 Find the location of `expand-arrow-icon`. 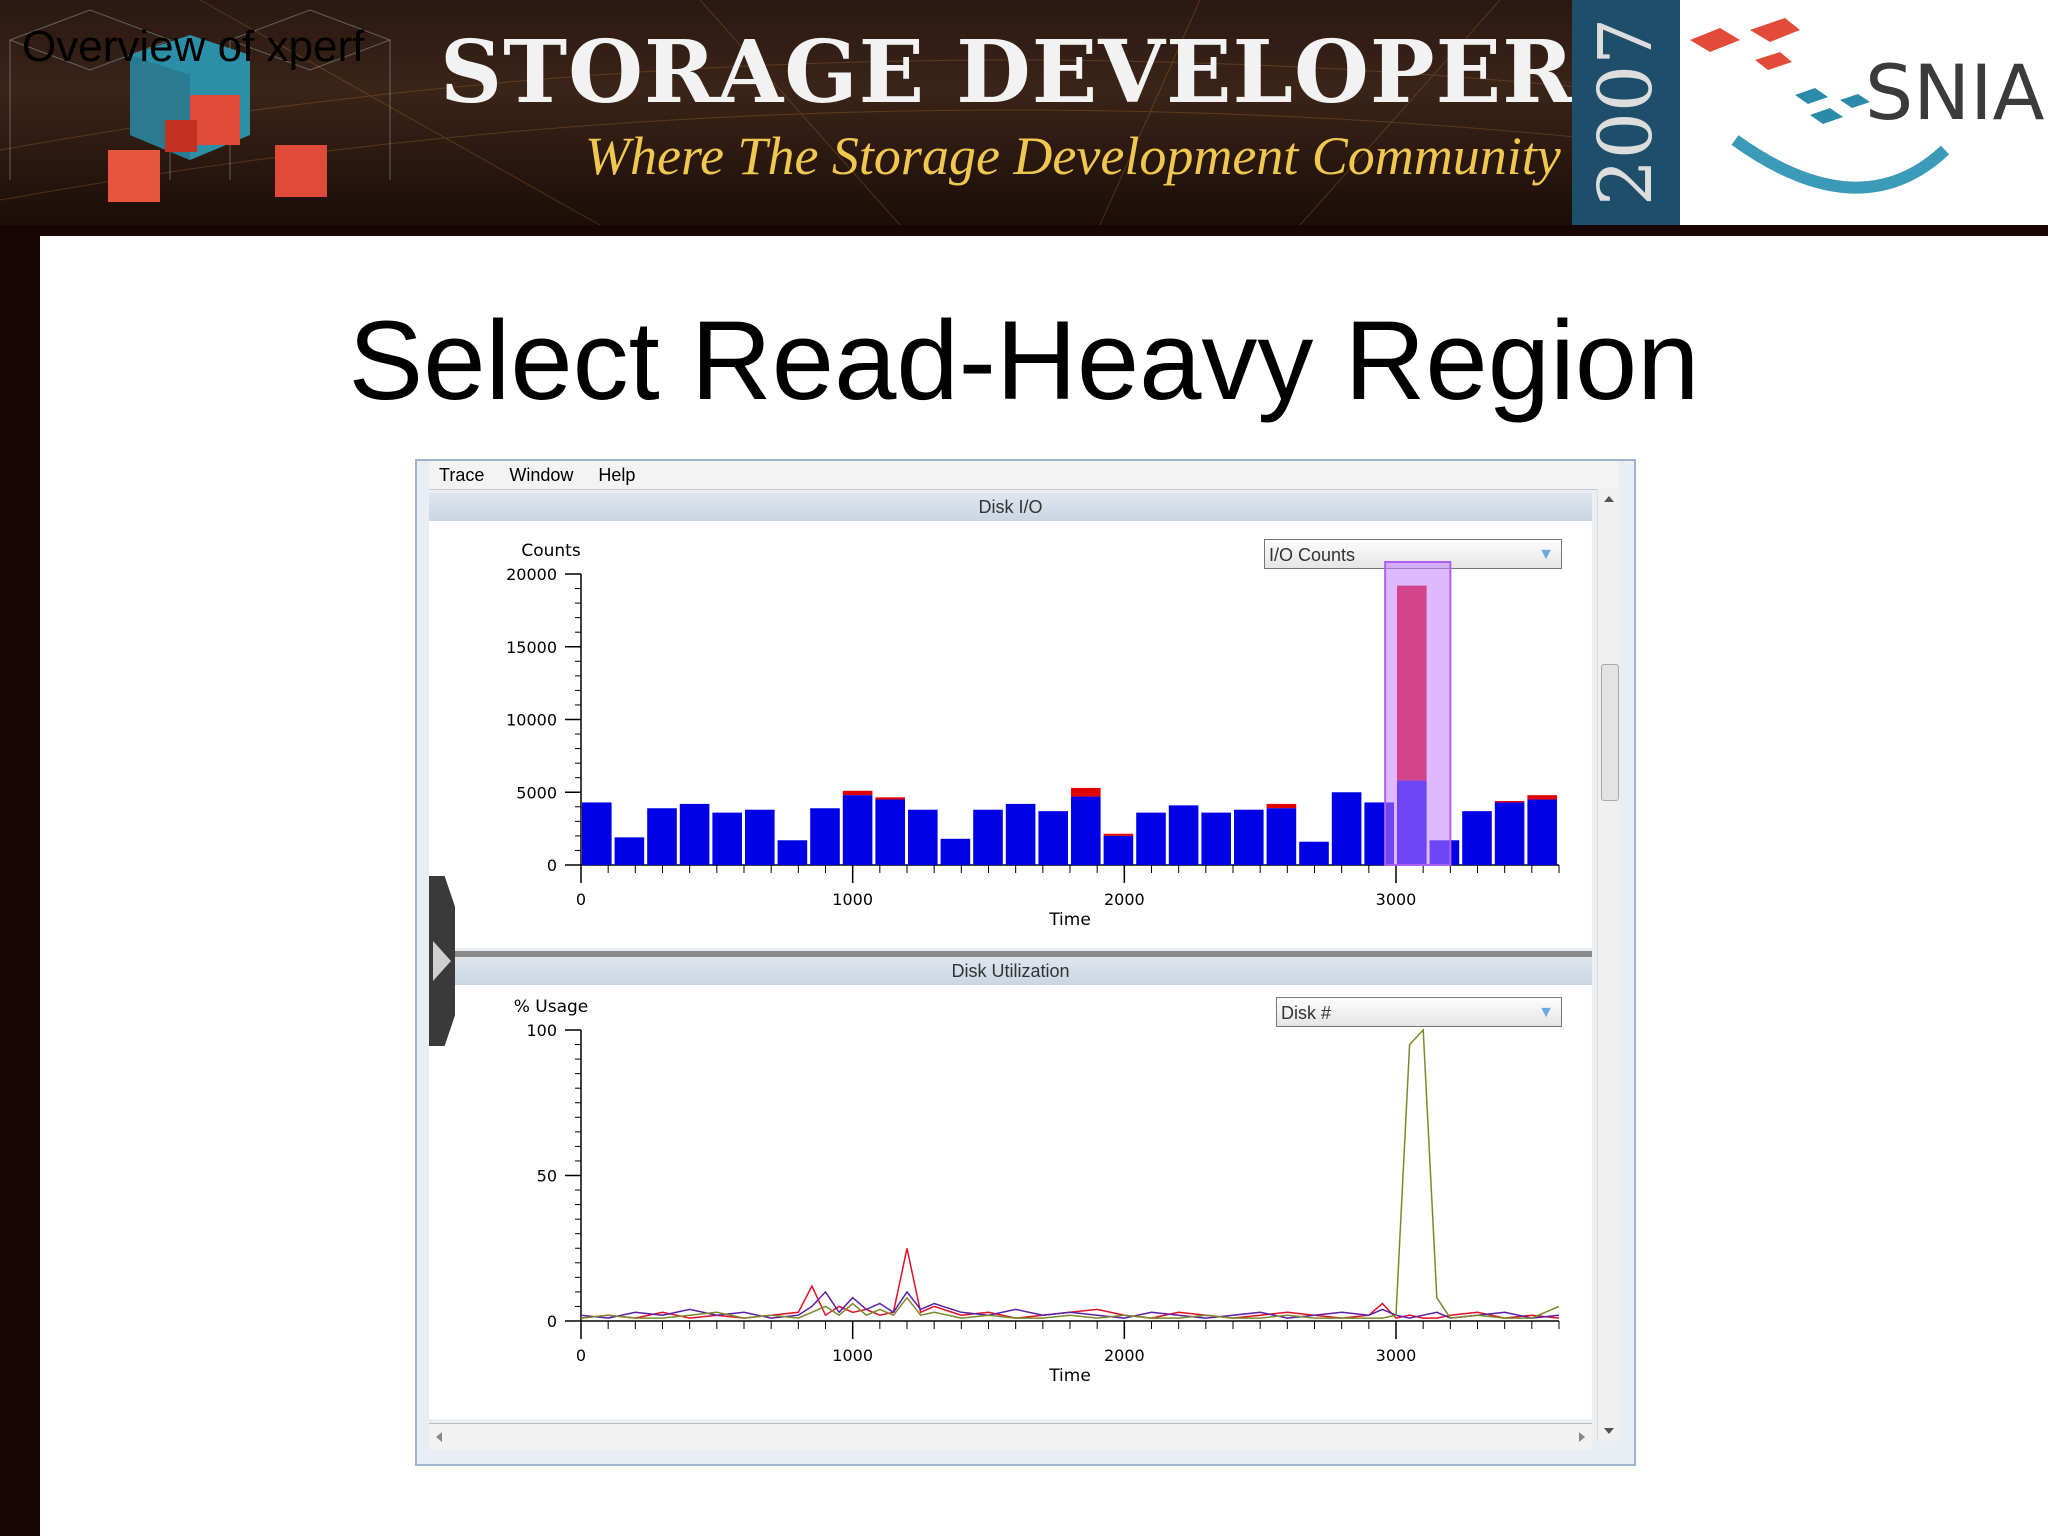

expand-arrow-icon is located at coordinates (442, 961).